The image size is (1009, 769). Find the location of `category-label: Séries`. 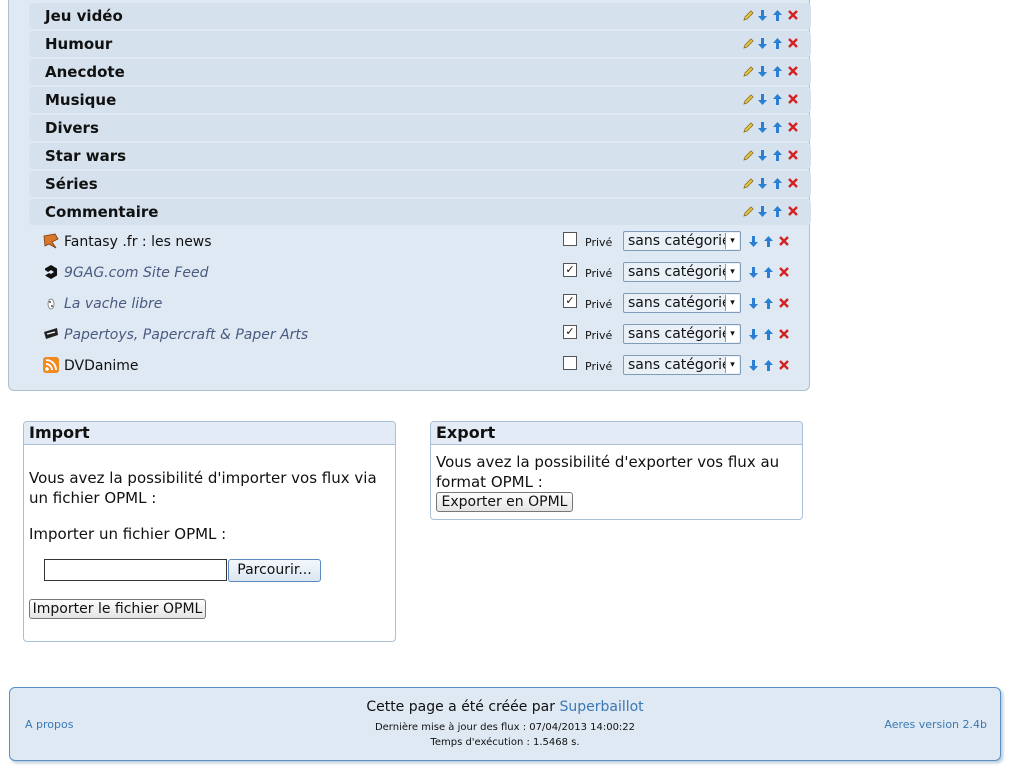

category-label: Séries is located at coordinates (71, 184).